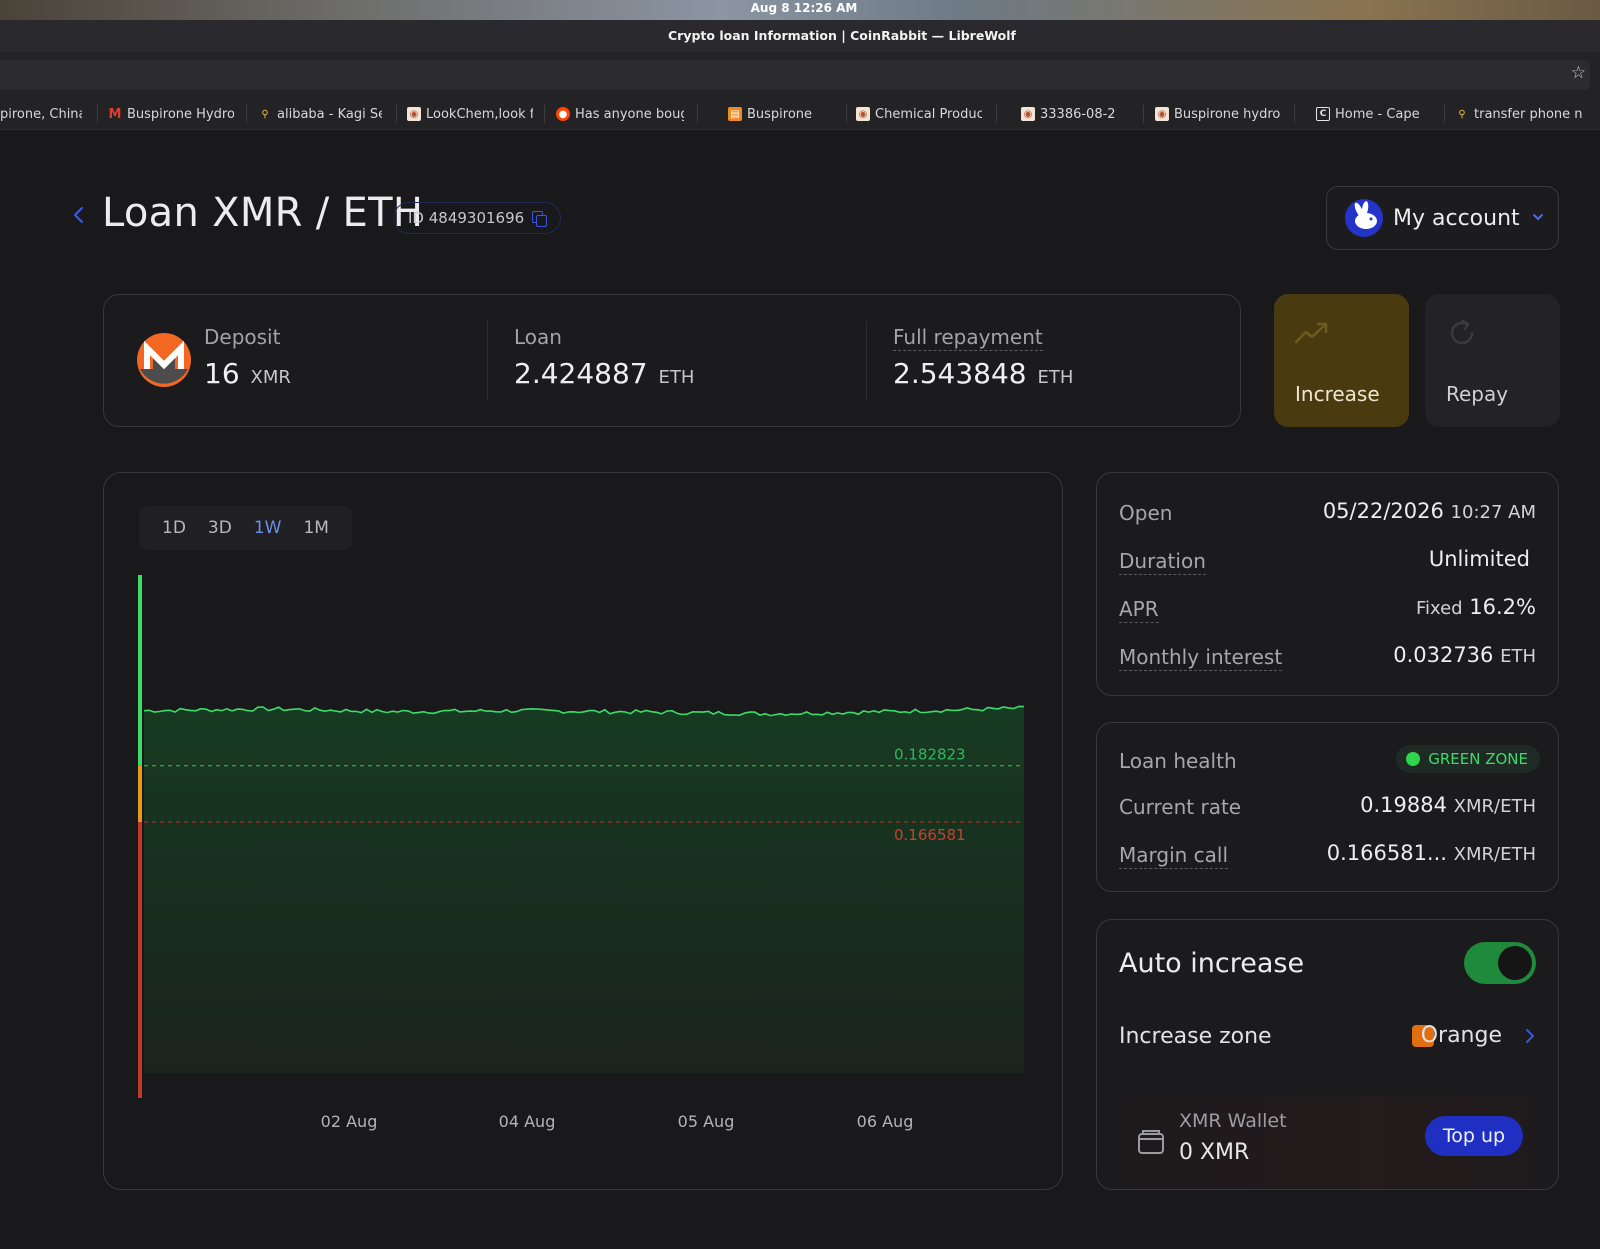 The height and width of the screenshot is (1249, 1600). I want to click on deposit-unit: XMR, so click(270, 377).